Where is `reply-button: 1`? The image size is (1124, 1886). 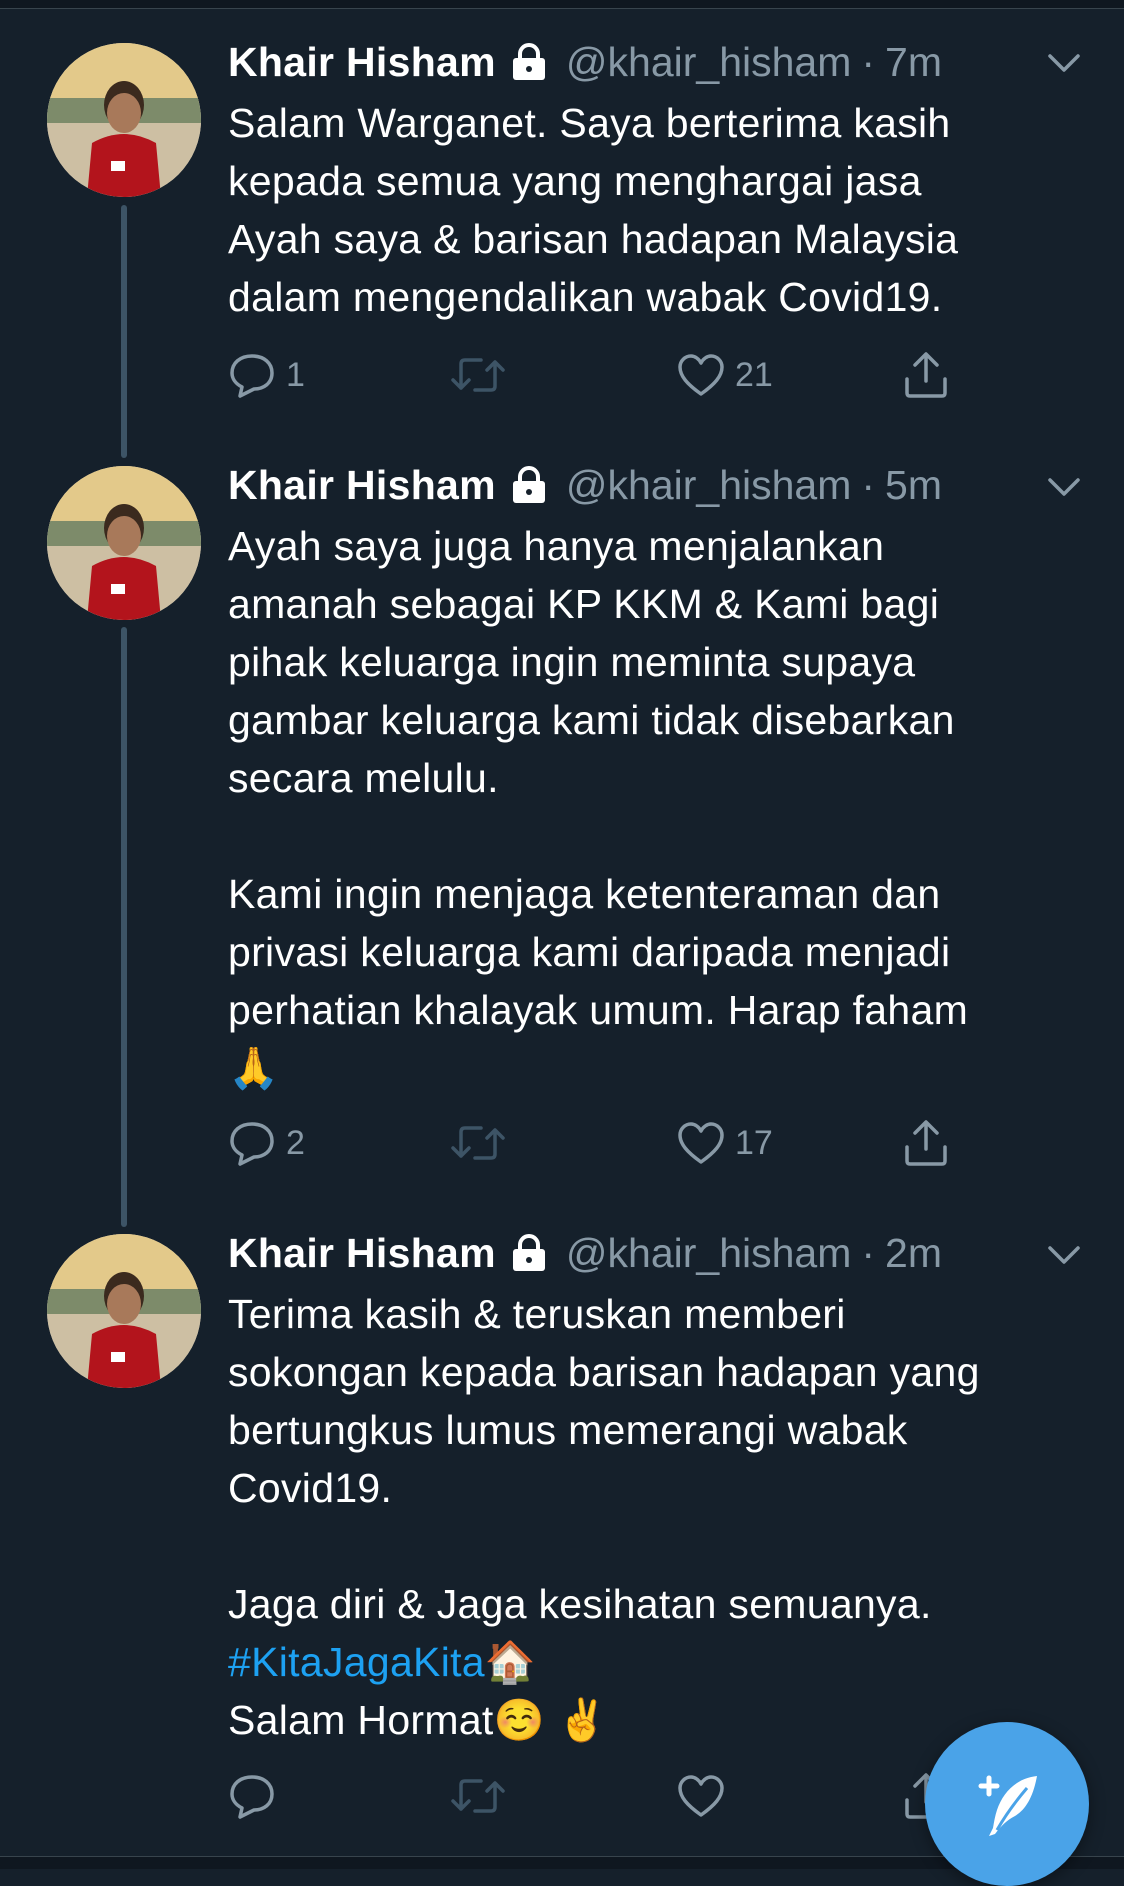
reply-button: 1 is located at coordinates (266, 375).